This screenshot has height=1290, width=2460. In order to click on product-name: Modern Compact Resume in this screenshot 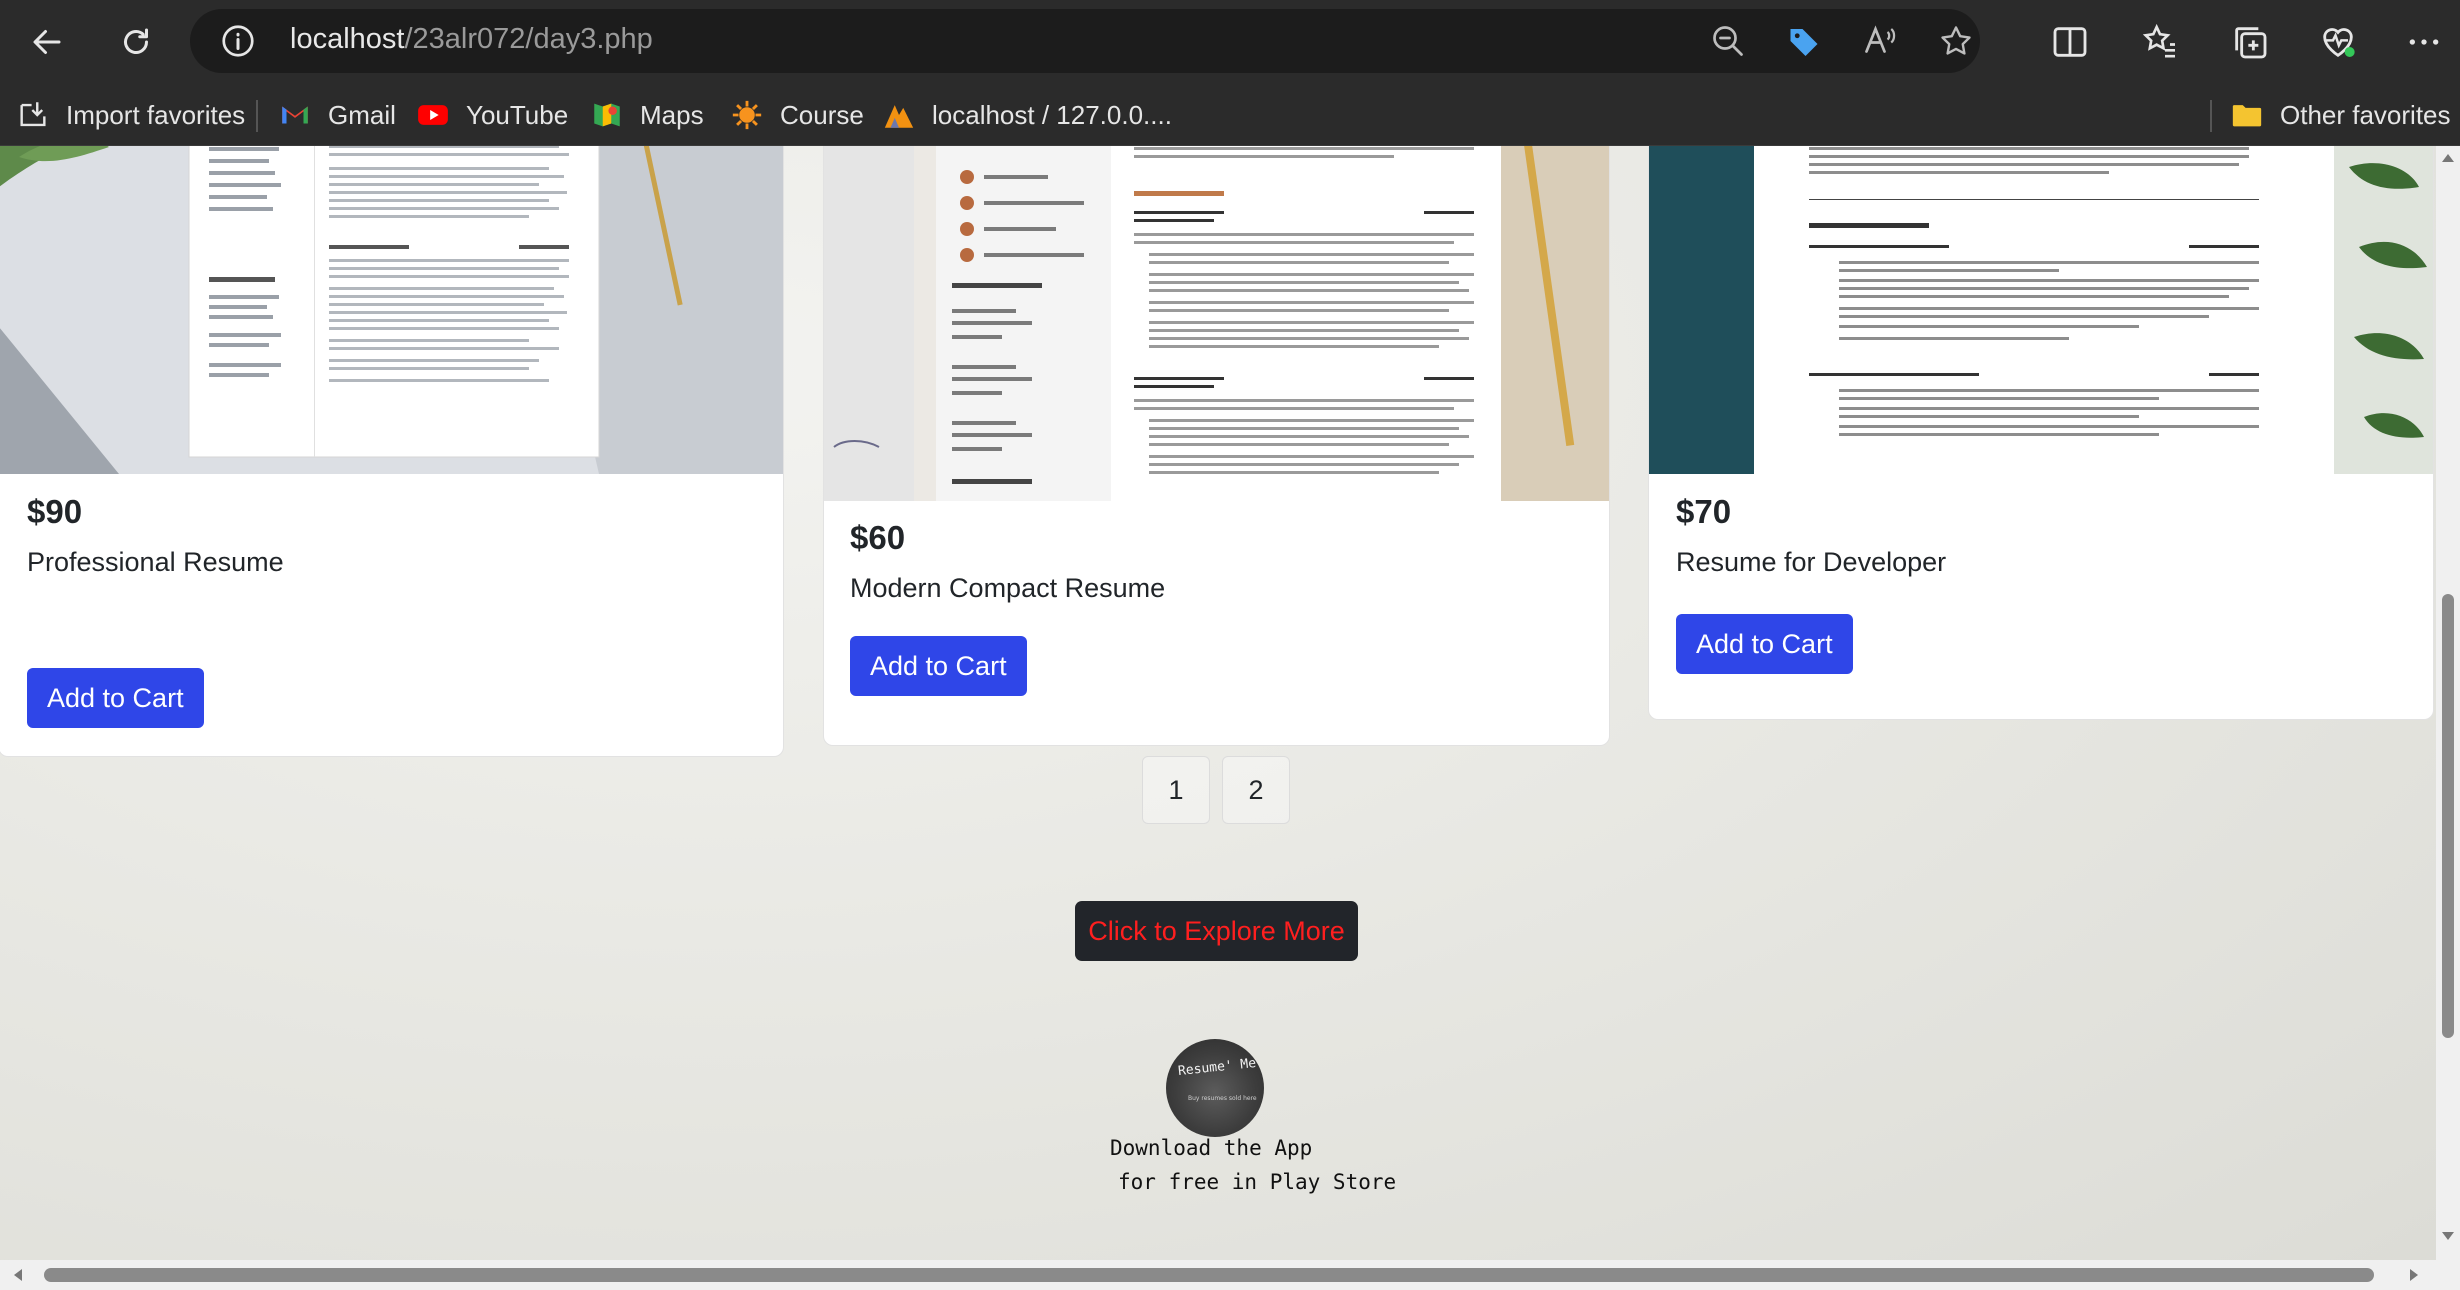, I will do `click(1008, 588)`.